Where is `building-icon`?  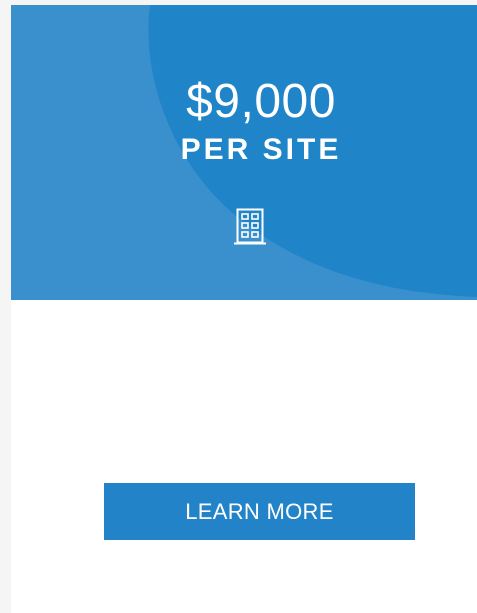 building-icon is located at coordinates (250, 226).